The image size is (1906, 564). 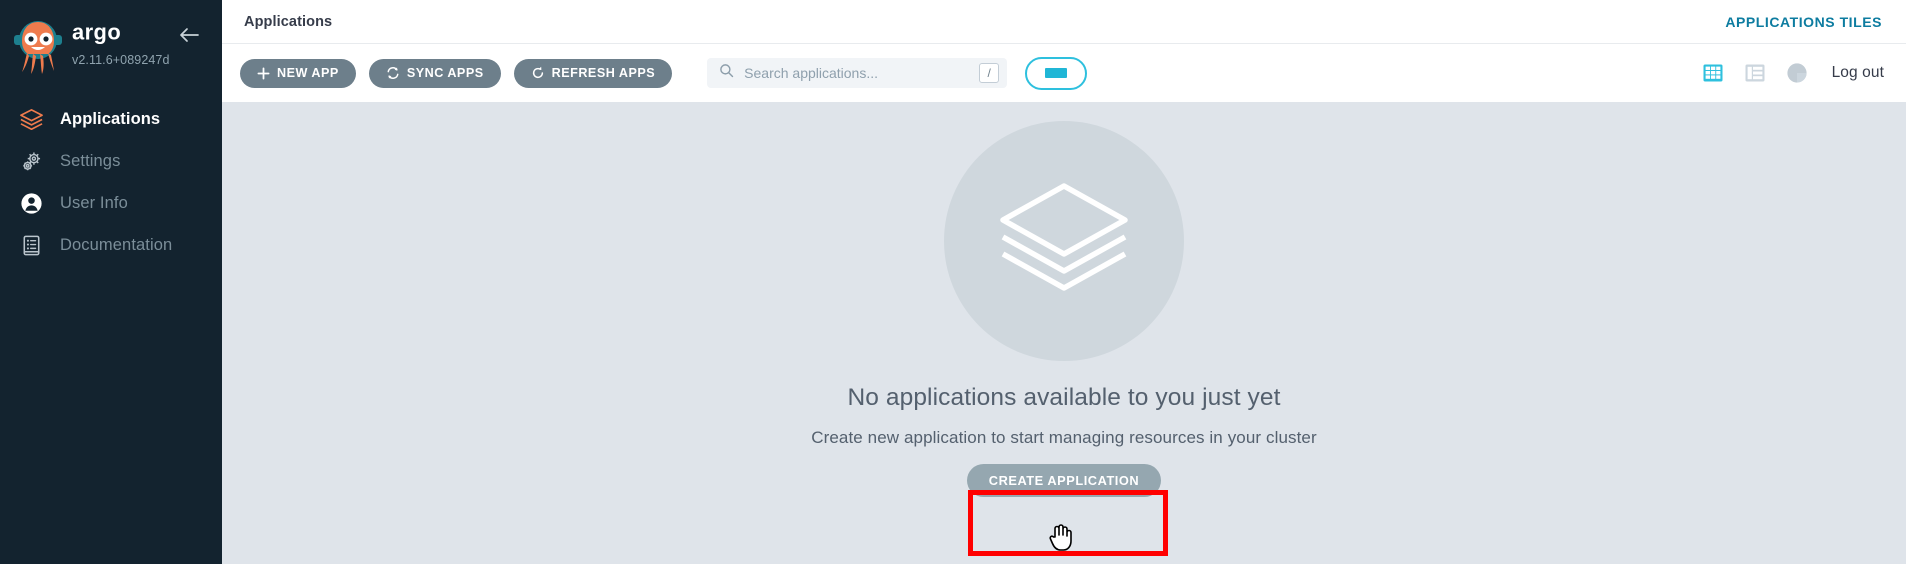 I want to click on search-input, so click(x=862, y=73).